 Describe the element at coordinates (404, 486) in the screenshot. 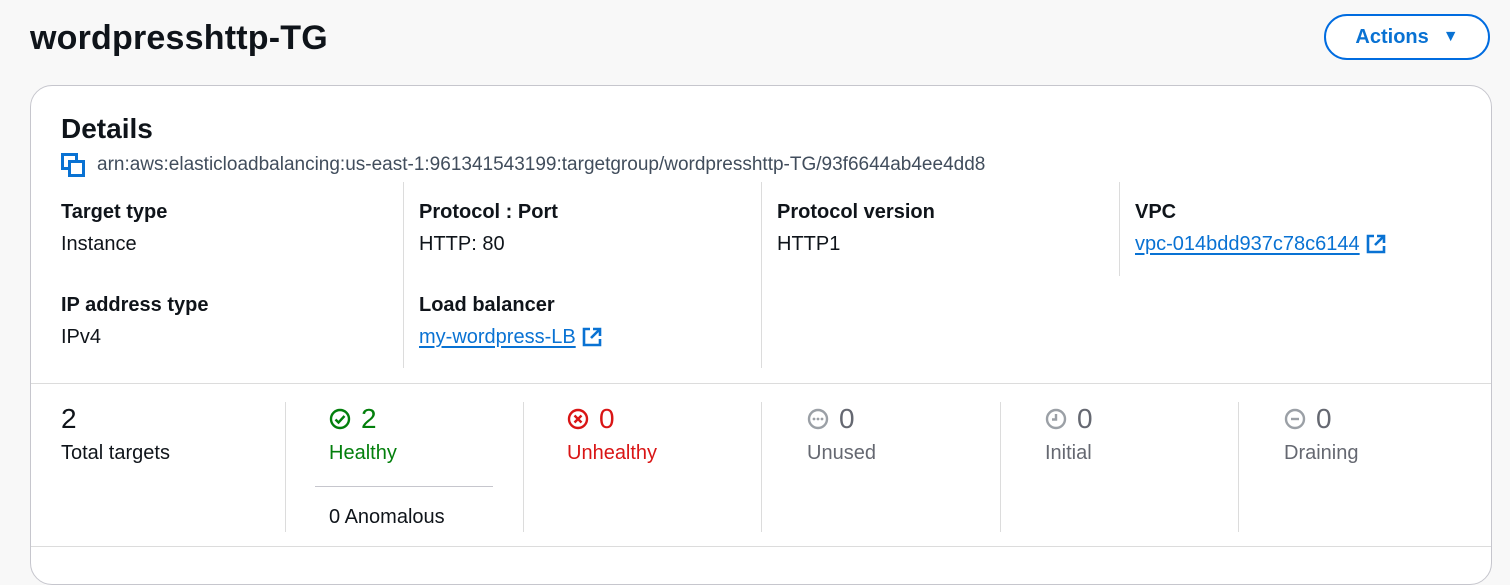

I see `healthy-sub-divider` at that location.